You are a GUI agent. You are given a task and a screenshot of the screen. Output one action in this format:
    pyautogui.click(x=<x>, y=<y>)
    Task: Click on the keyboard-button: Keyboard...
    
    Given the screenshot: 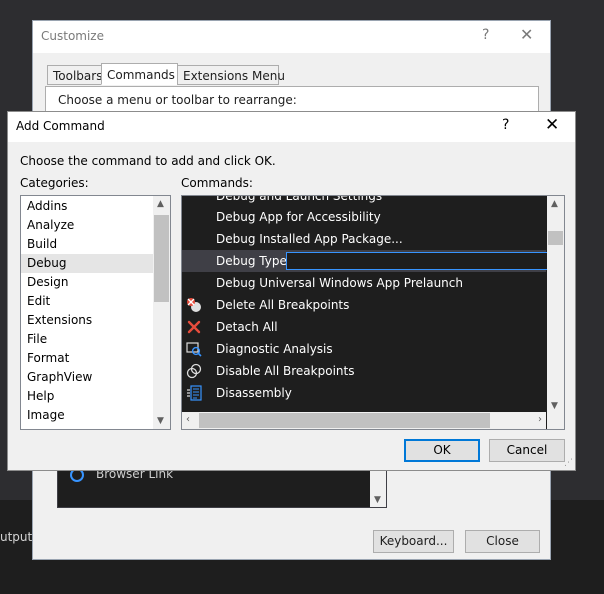 What is the action you would take?
    pyautogui.click(x=413, y=541)
    